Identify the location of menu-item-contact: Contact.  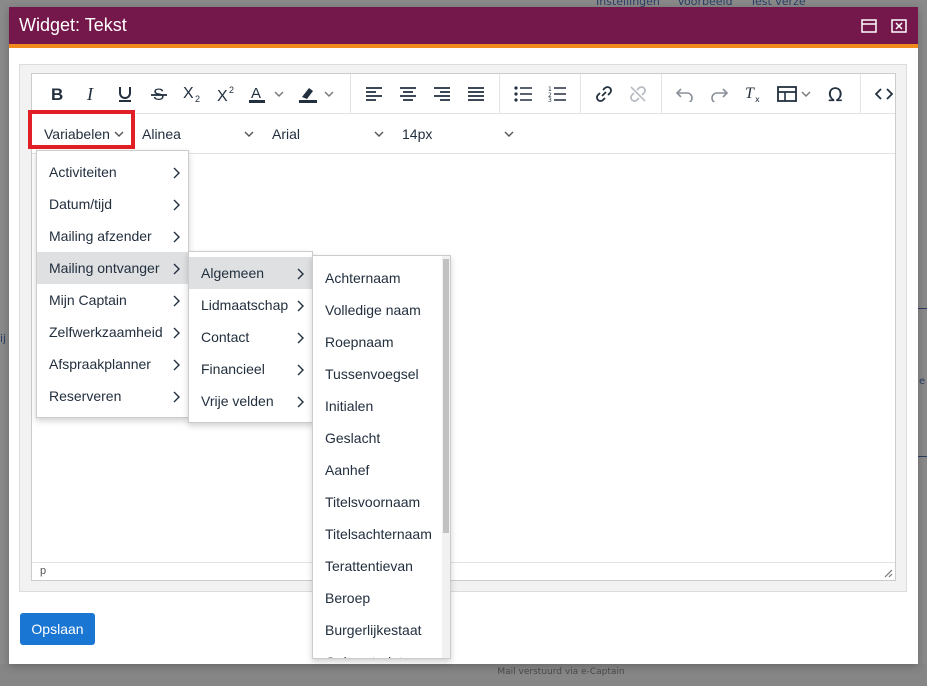
(250, 337).